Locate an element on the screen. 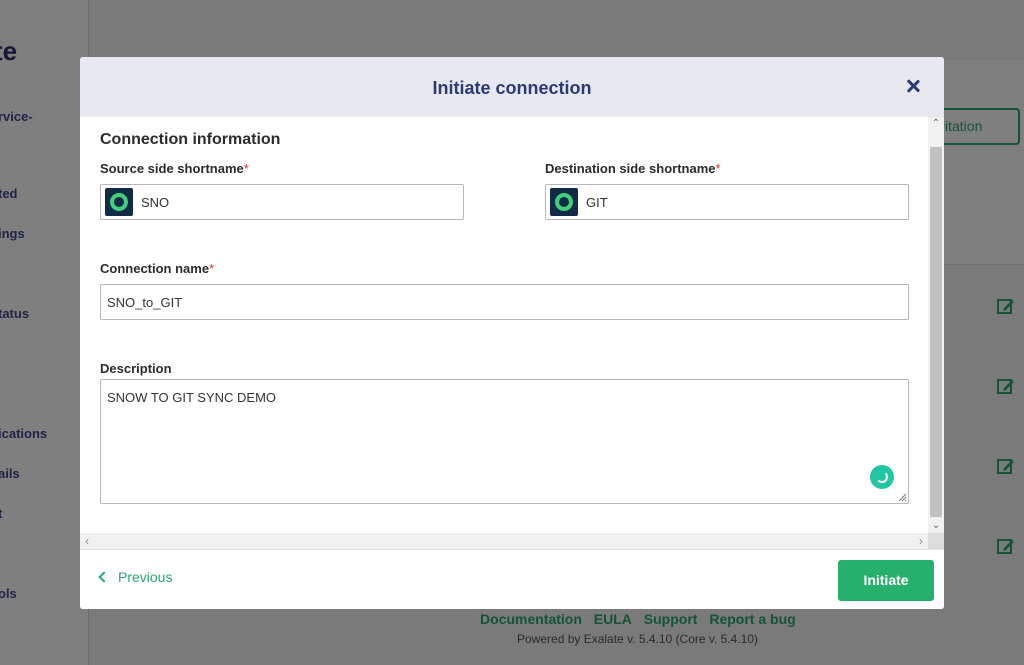 This screenshot has height=665, width=1024. connection-name-input: SNO_to_GIT is located at coordinates (504, 302).